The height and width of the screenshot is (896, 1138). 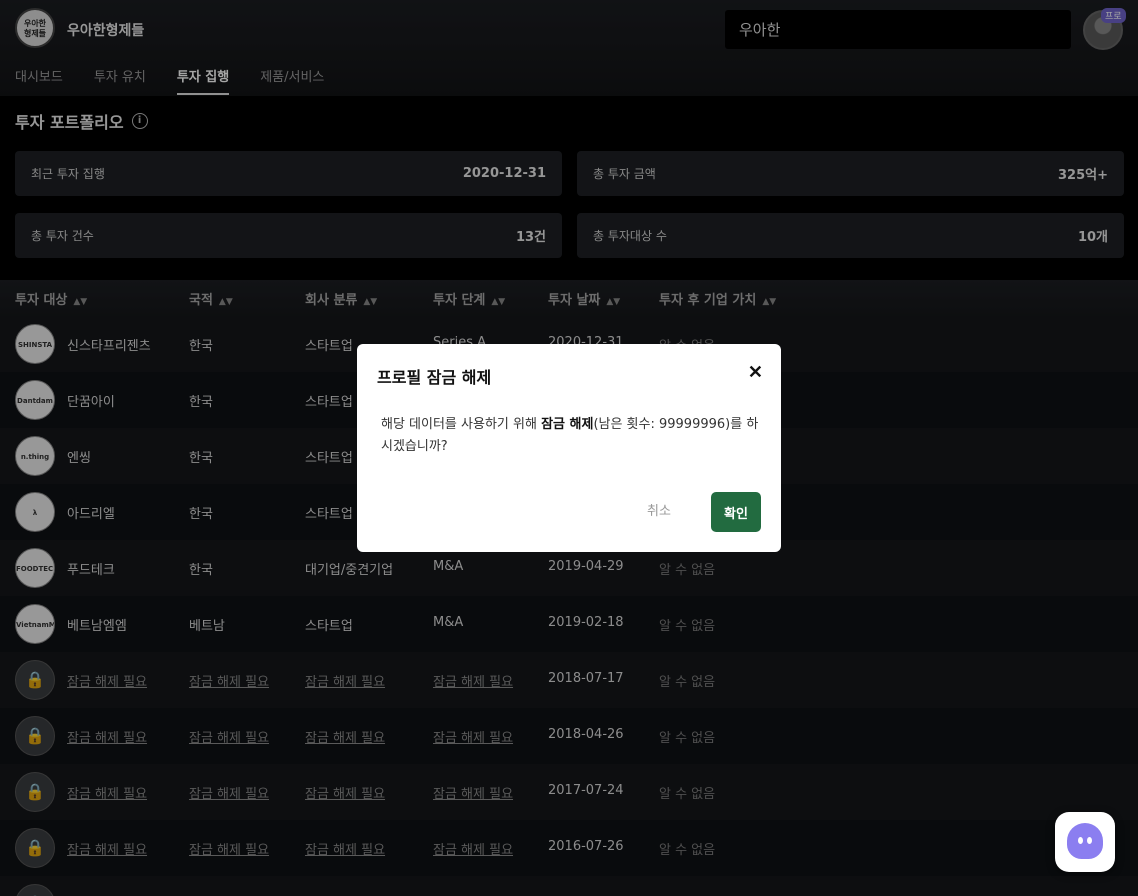 I want to click on modal-title: 프로필 잠금 해제, so click(x=434, y=377).